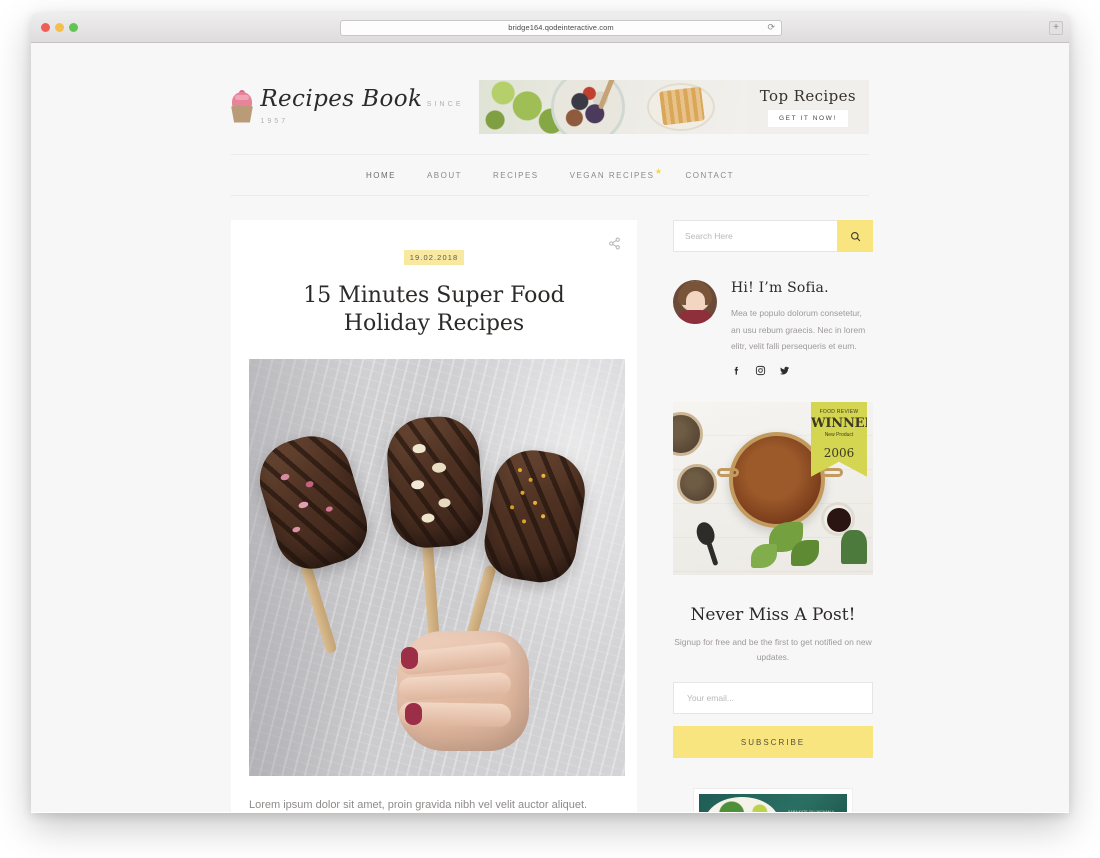  What do you see at coordinates (839, 434) in the screenshot?
I see `award-line-3: New Product` at bounding box center [839, 434].